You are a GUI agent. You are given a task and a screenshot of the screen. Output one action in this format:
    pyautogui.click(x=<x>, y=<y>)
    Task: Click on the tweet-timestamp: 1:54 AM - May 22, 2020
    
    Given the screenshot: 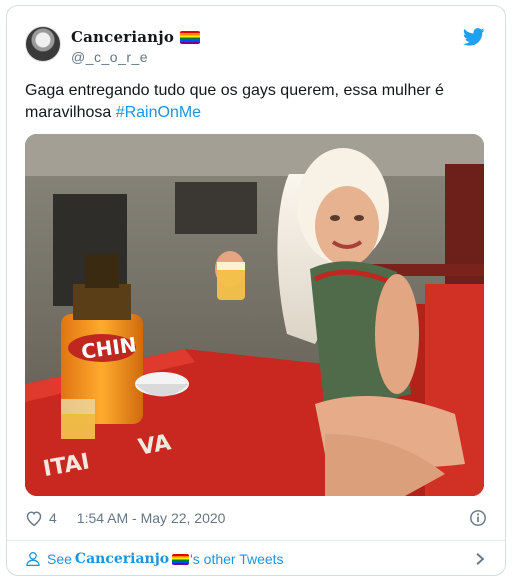 What is the action you would take?
    pyautogui.click(x=151, y=518)
    